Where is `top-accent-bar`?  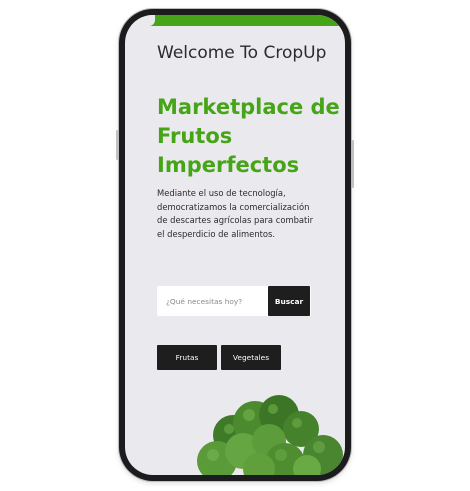
top-accent-bar is located at coordinates (235, 20).